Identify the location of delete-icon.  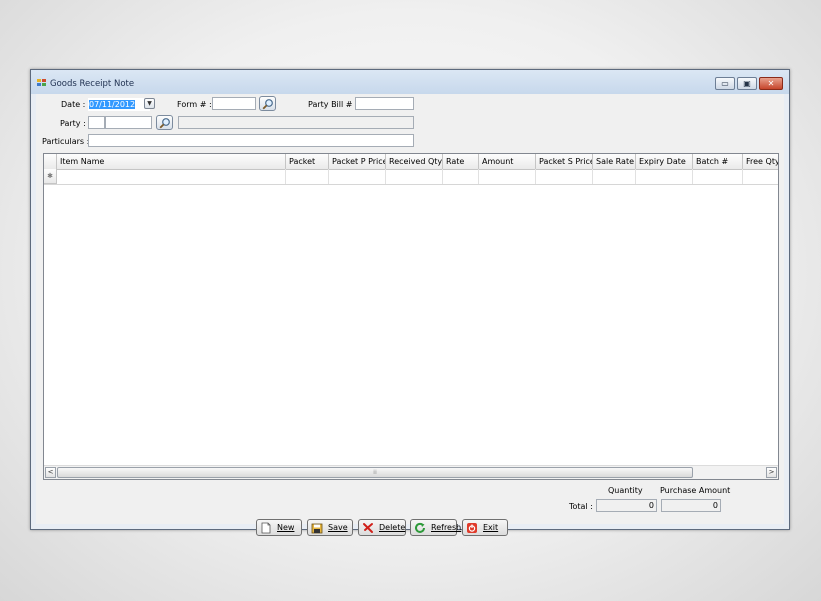
(368, 528).